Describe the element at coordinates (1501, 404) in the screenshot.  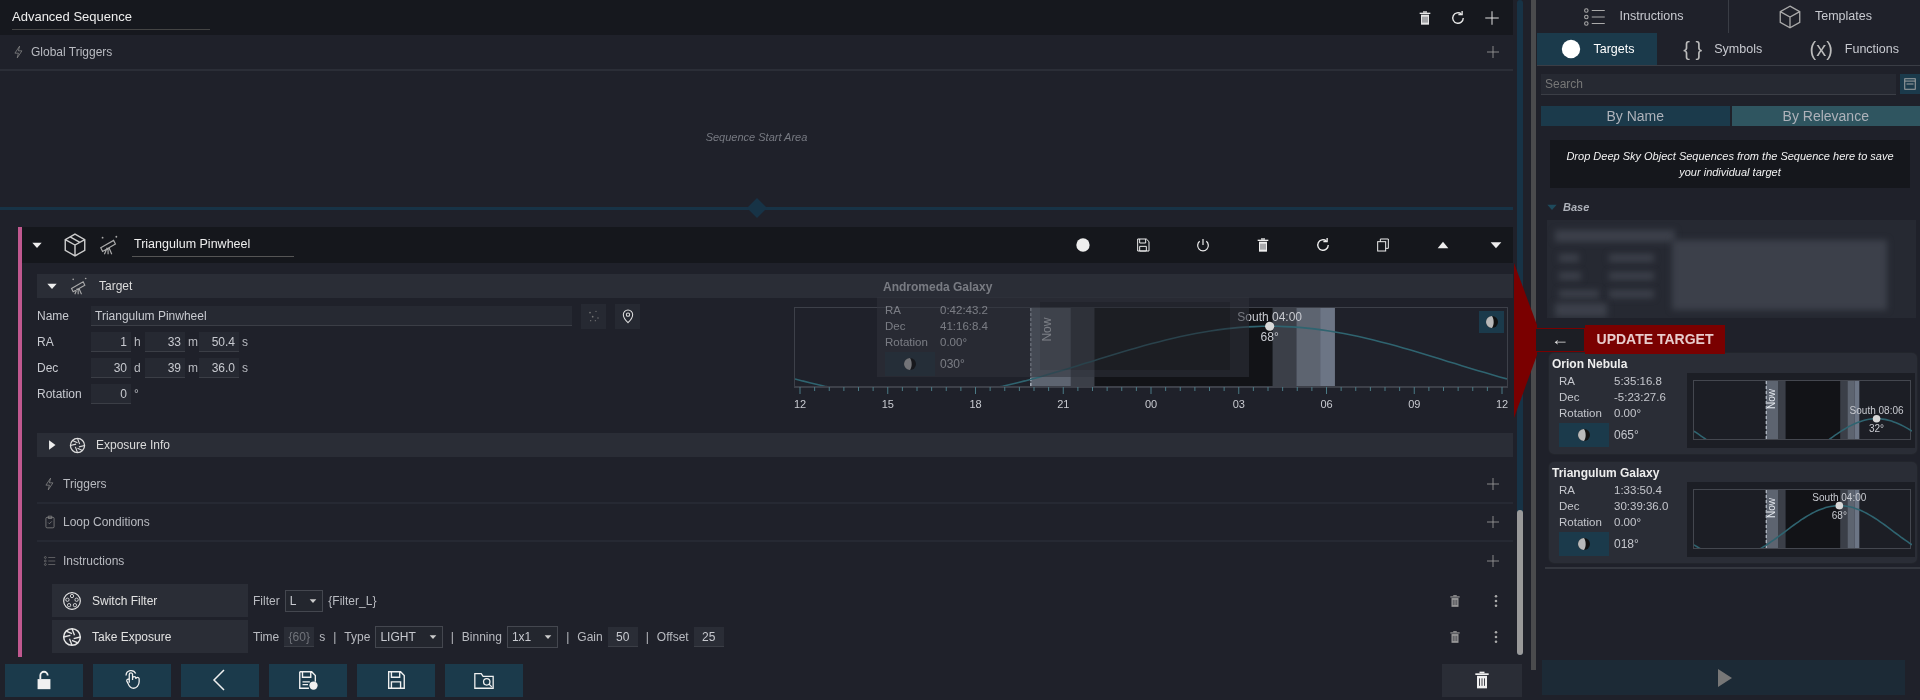
I see `axis-label: 12` at that location.